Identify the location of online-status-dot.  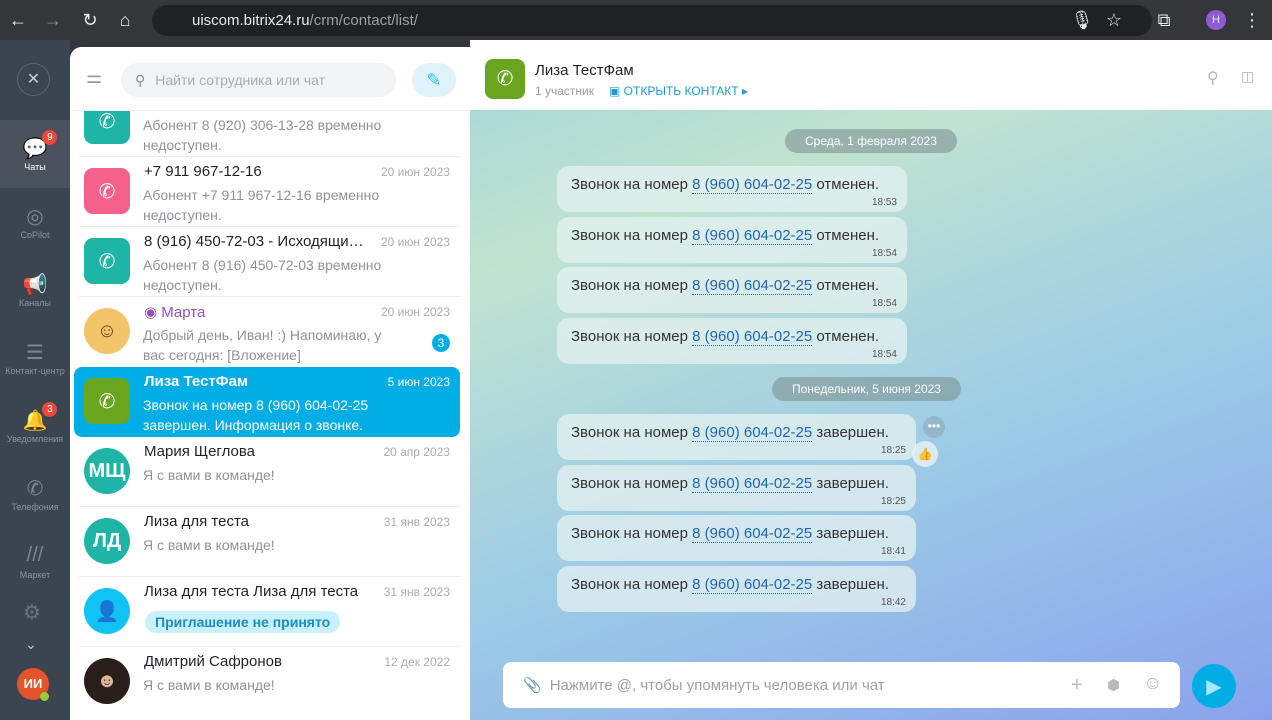
(44, 696).